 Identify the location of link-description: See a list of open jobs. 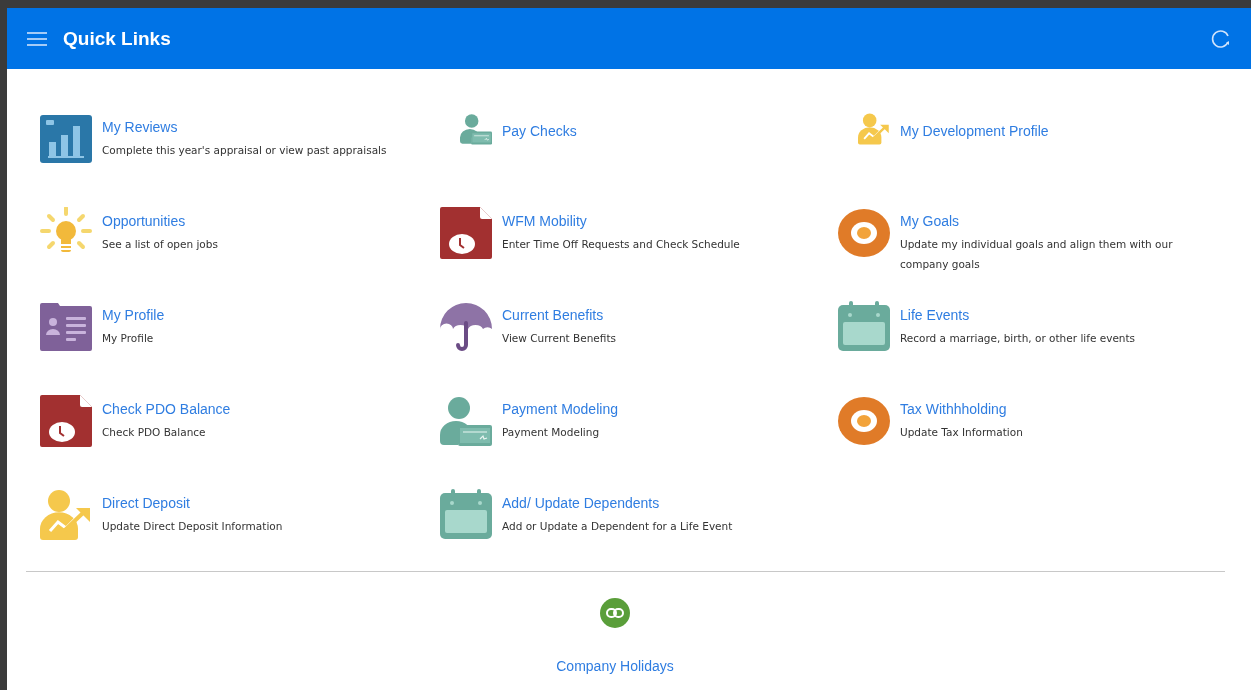
(160, 244).